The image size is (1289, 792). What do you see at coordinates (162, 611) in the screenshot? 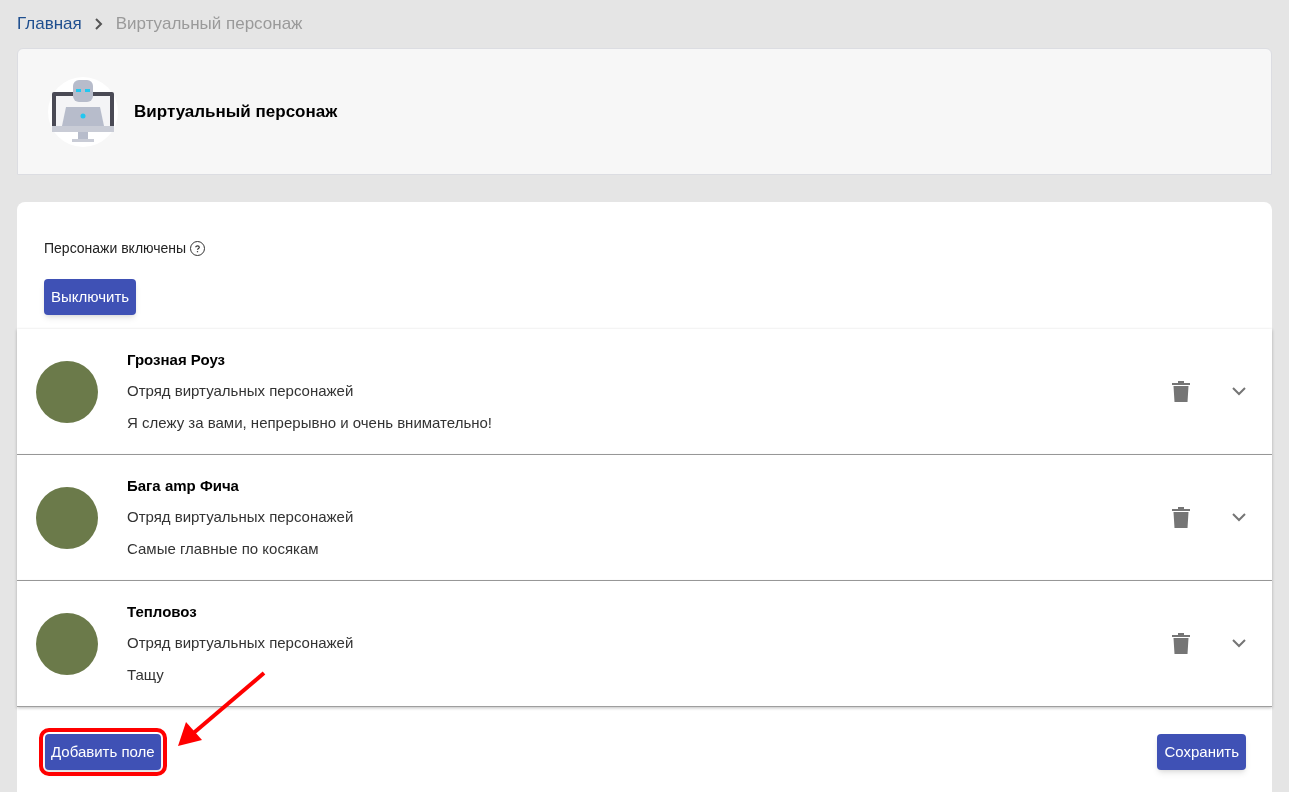
I see `character-name: Тепловоз` at bounding box center [162, 611].